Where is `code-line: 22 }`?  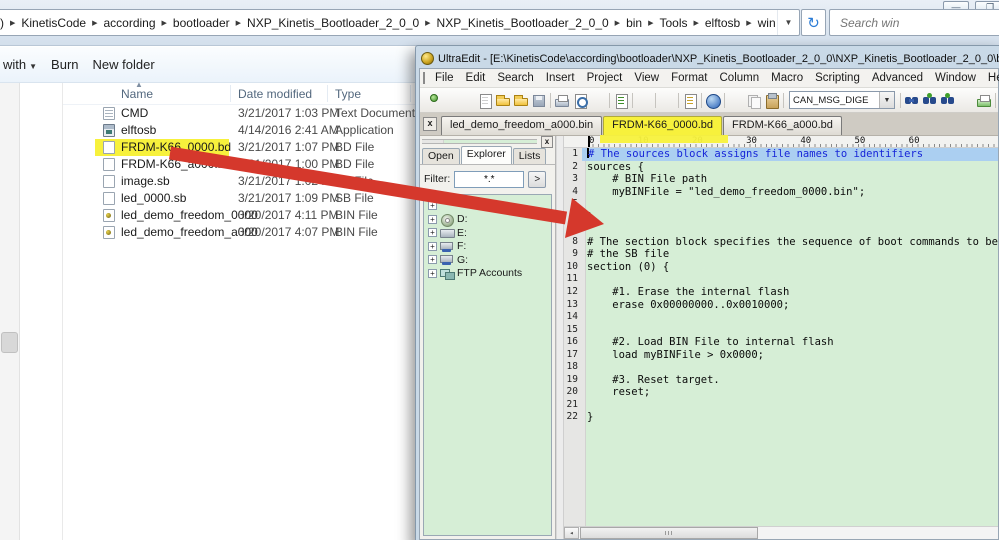
code-line: 22 } is located at coordinates (781, 417).